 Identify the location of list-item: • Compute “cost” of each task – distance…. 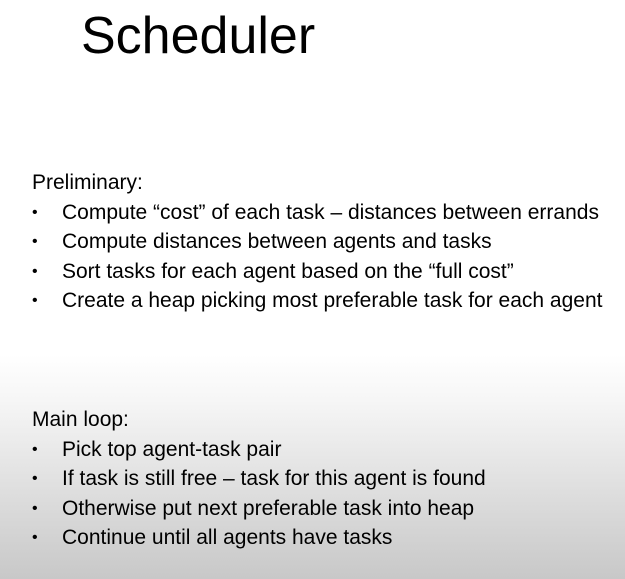
(322, 213).